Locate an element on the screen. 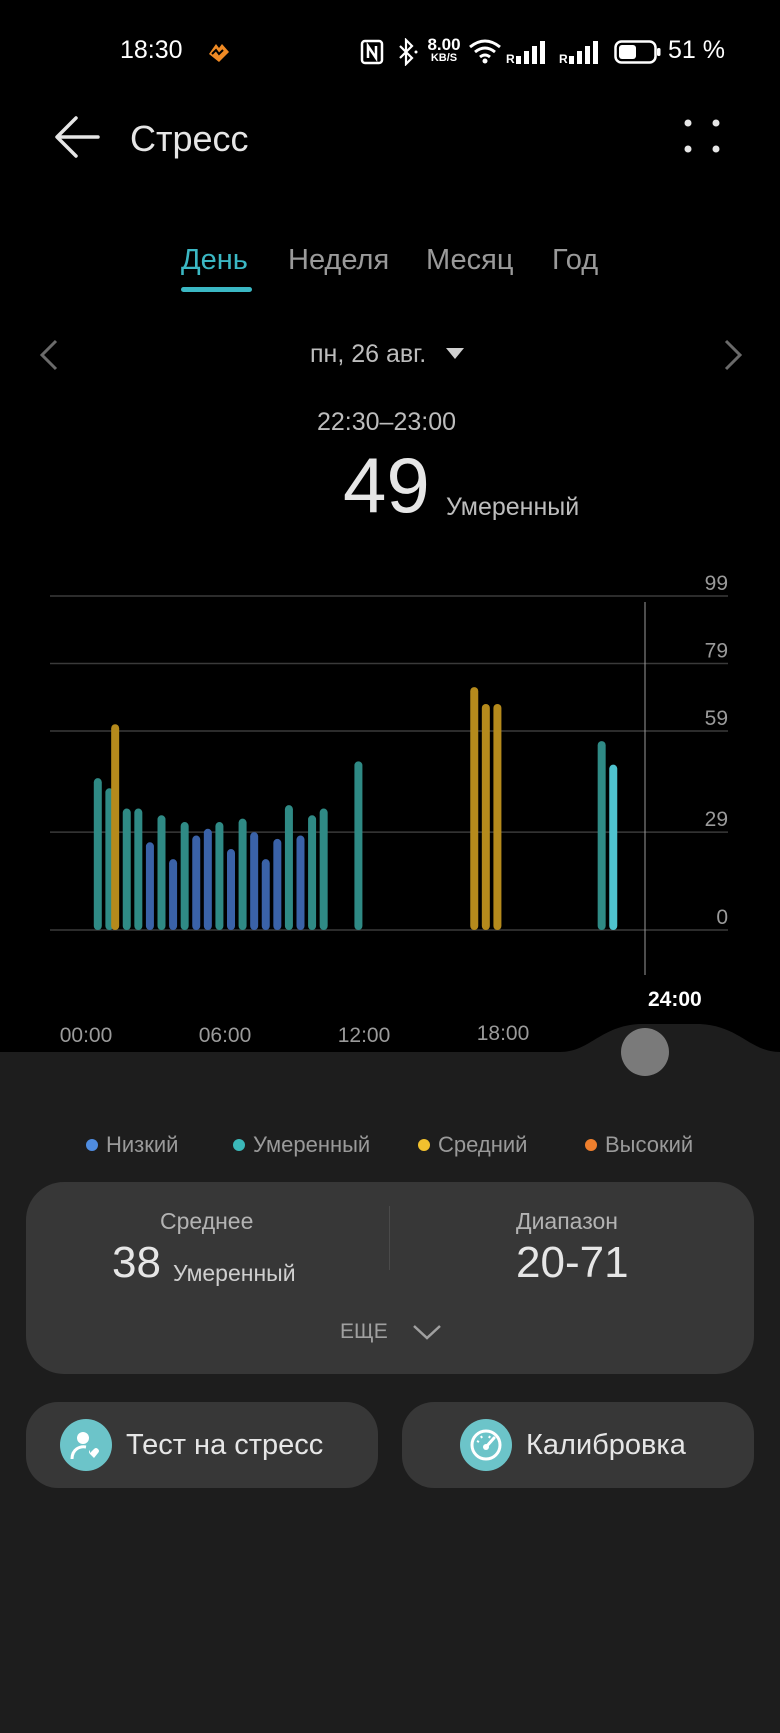 This screenshot has width=780, height=1733. tab-year: Год is located at coordinates (575, 260).